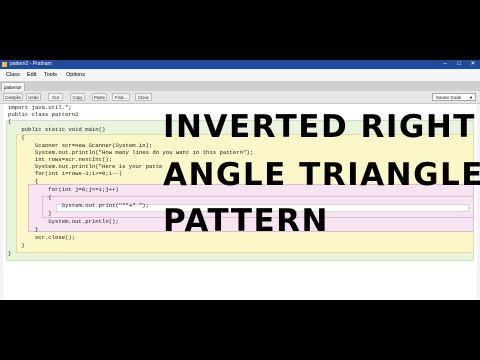 This screenshot has width=480, height=360. What do you see at coordinates (240, 86) in the screenshot?
I see `tab-bar: pattern2 ×` at bounding box center [240, 86].